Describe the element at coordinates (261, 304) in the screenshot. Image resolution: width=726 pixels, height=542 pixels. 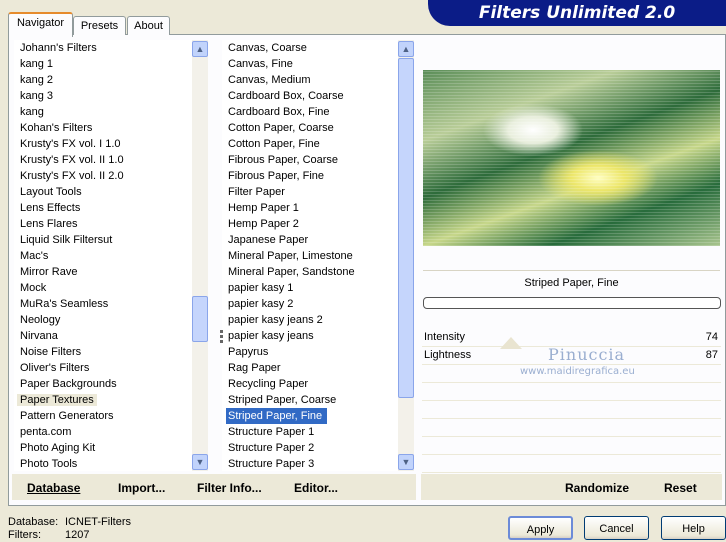
I see `list-item-label: papier kasy 2` at that location.